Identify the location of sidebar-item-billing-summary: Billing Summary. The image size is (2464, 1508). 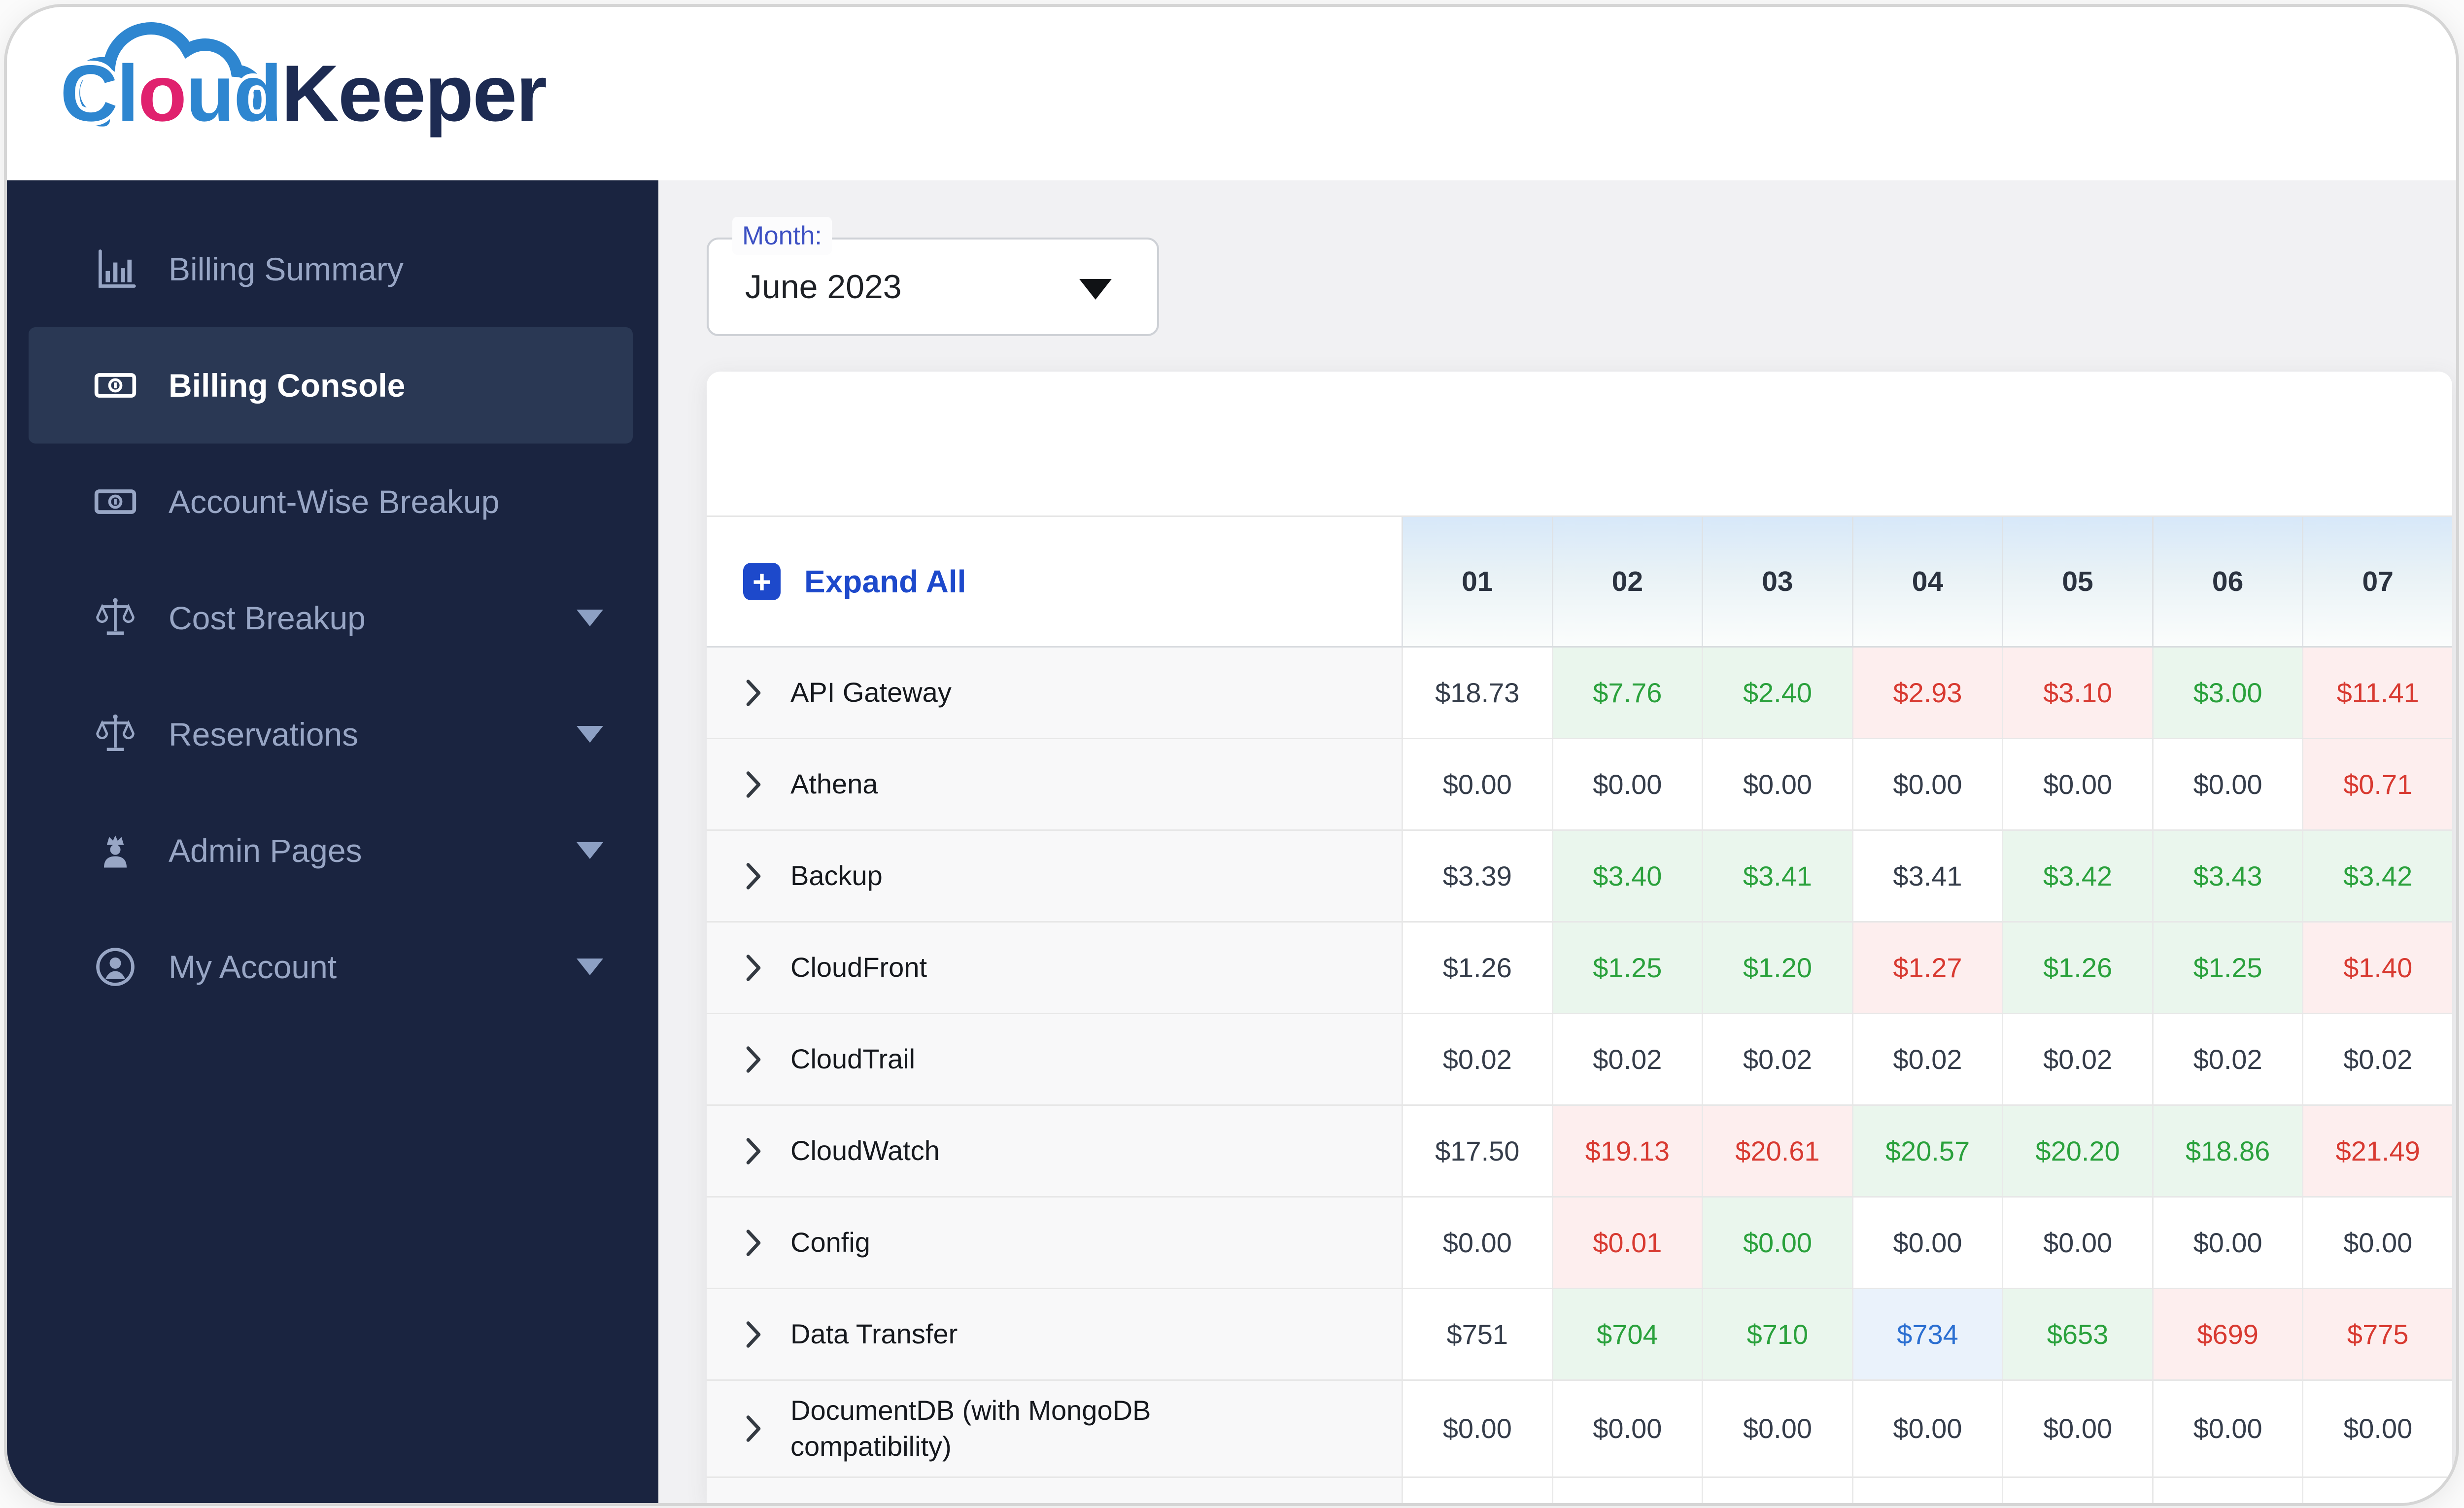
(331, 269).